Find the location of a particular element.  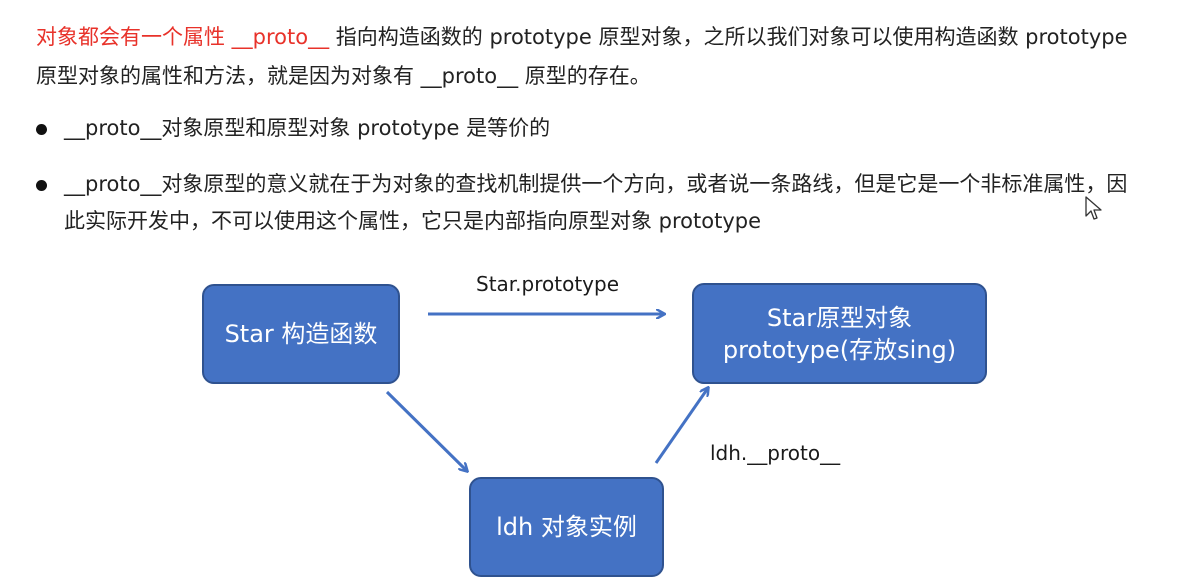

node-star-constructor: Star 构造函数 is located at coordinates (301, 334).